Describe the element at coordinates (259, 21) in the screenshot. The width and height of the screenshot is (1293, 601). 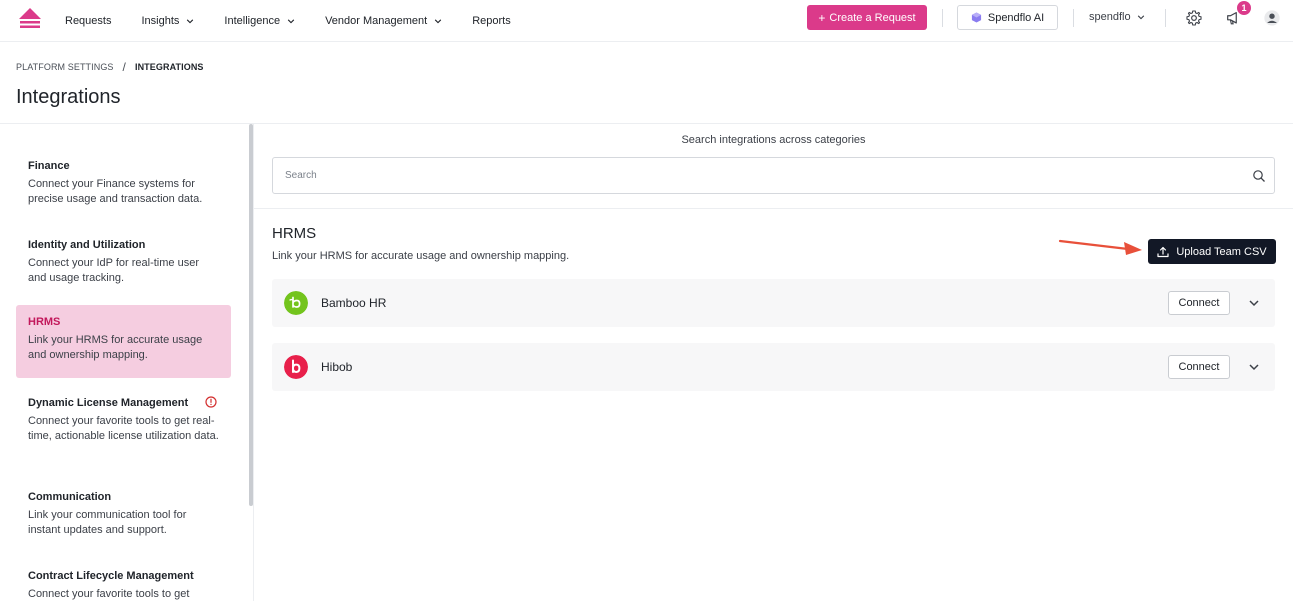
I see `nav-intelligence: Intelligence` at that location.